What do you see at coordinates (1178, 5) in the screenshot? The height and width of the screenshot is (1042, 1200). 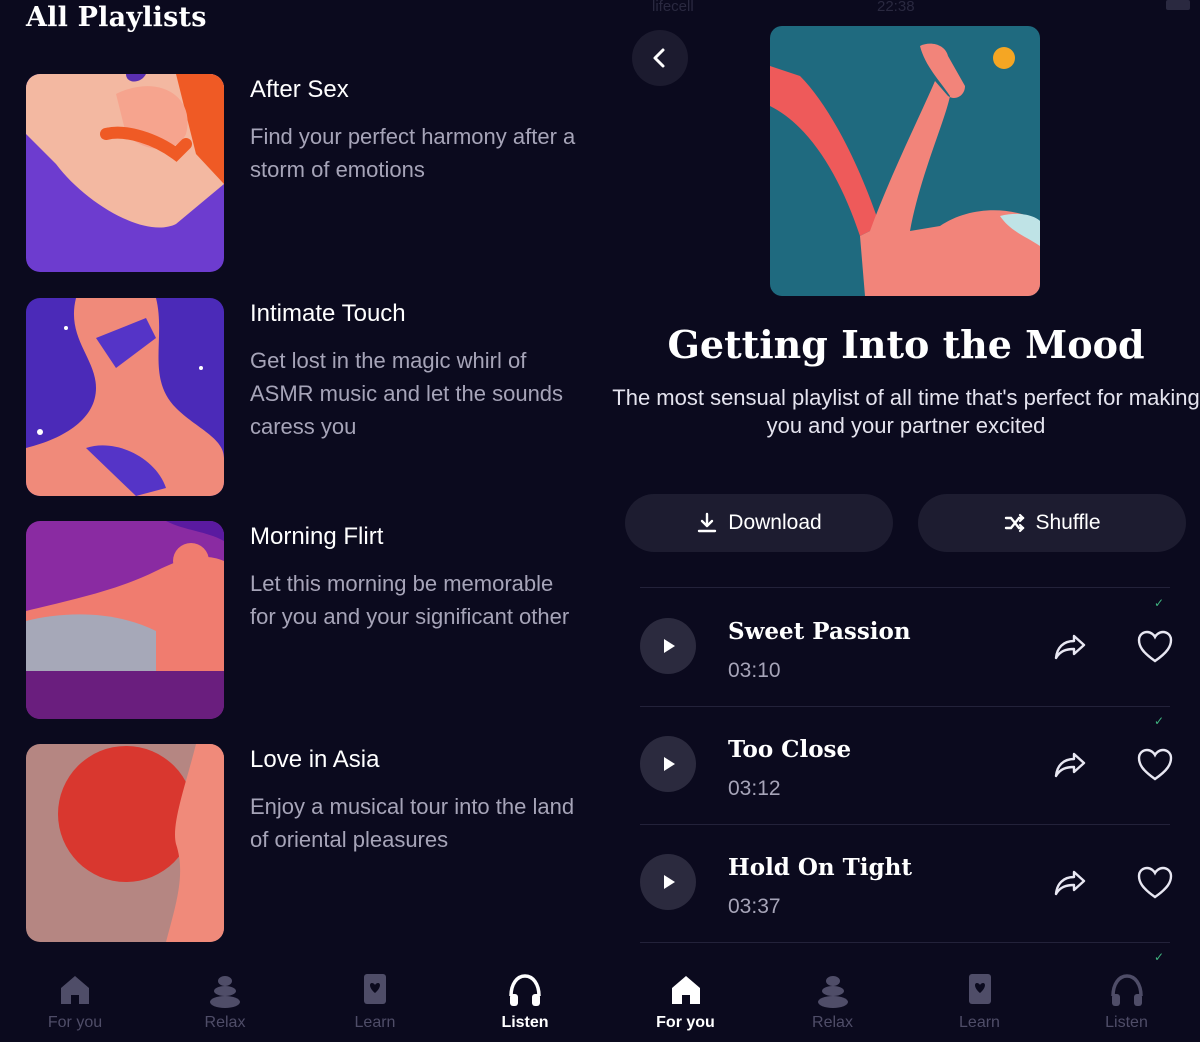 I see `battery-icon` at bounding box center [1178, 5].